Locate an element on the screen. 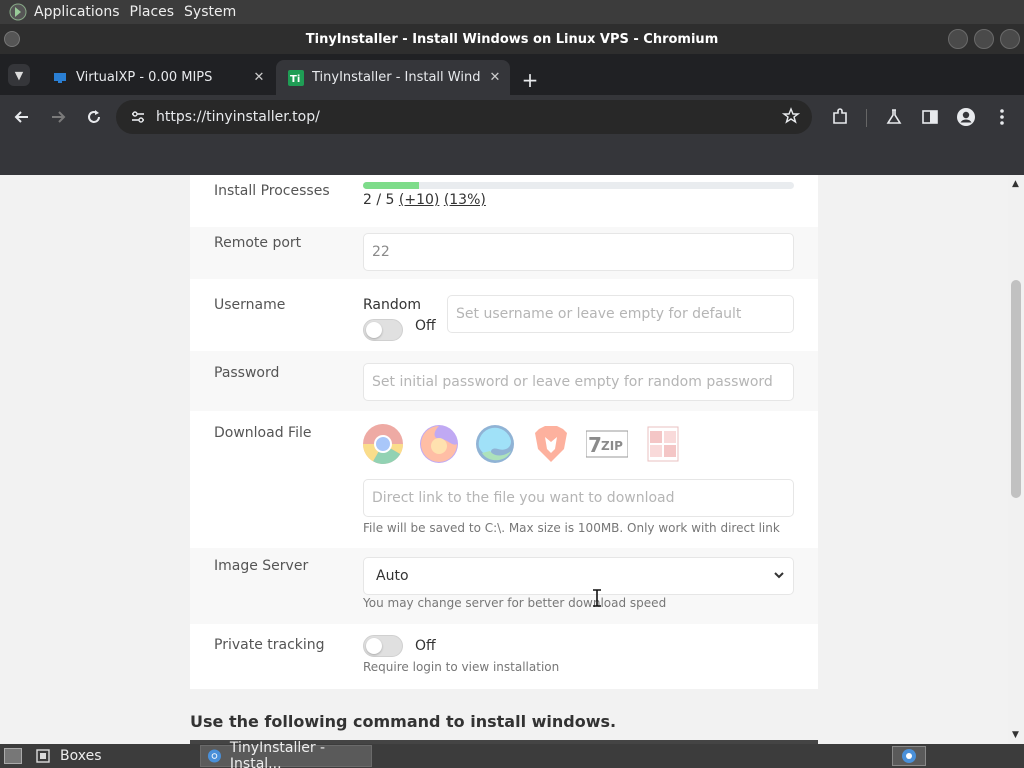  winrar-icon is located at coordinates (663, 444).